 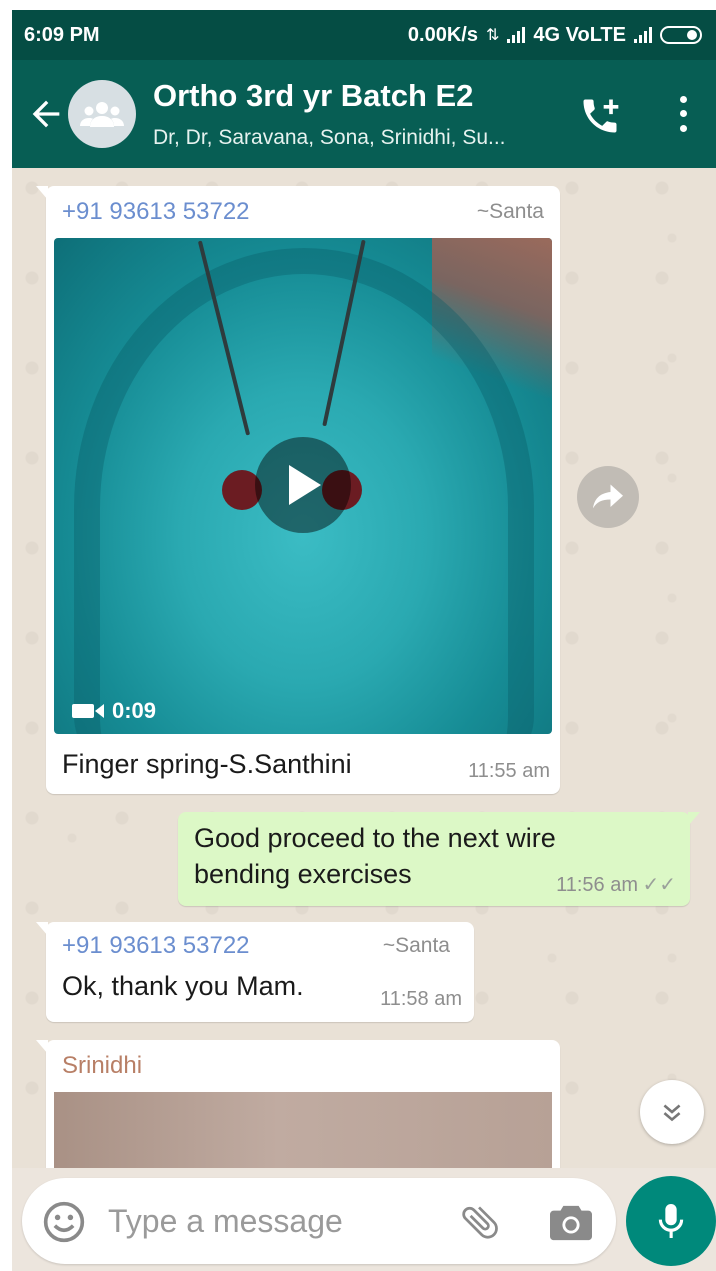 I want to click on message-time: 11:58 am, so click(x=421, y=999).